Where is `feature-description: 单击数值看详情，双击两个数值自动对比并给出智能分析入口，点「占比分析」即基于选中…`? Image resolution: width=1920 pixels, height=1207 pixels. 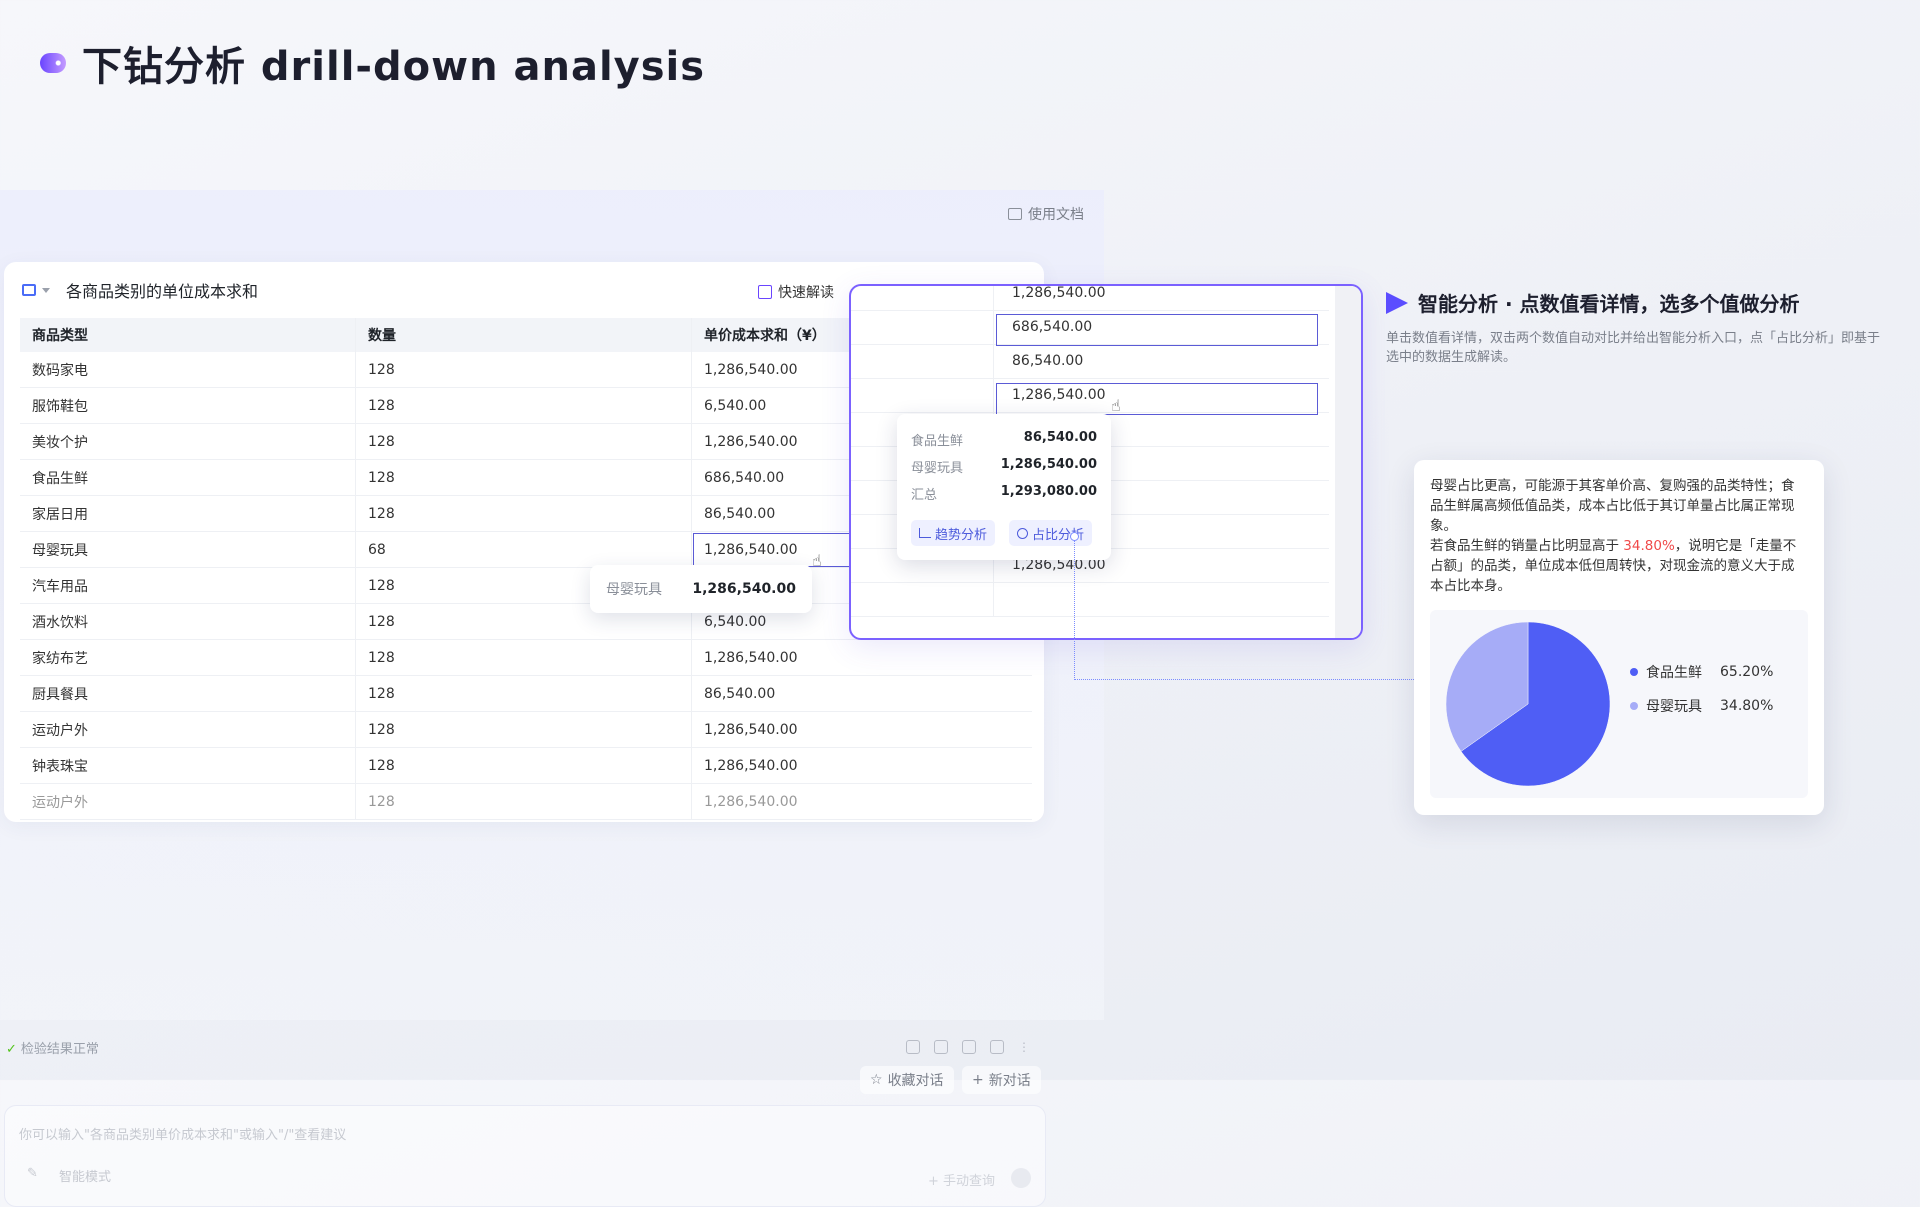
feature-description: 单击数值看详情，双击两个数值自动对比并给出智能分析入口，点「占比分析」即基于选中… is located at coordinates (1633, 348).